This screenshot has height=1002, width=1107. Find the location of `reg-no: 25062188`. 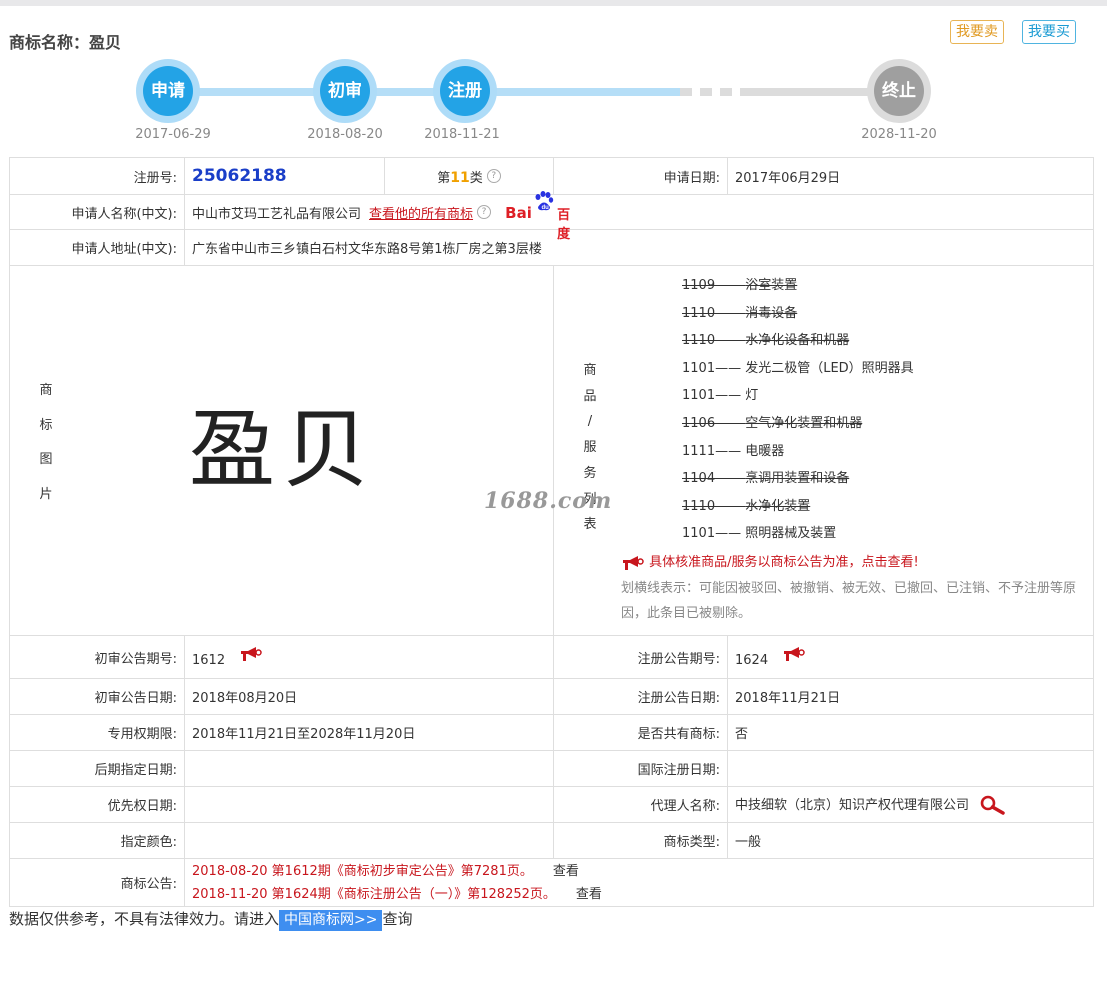

reg-no: 25062188 is located at coordinates (239, 176).